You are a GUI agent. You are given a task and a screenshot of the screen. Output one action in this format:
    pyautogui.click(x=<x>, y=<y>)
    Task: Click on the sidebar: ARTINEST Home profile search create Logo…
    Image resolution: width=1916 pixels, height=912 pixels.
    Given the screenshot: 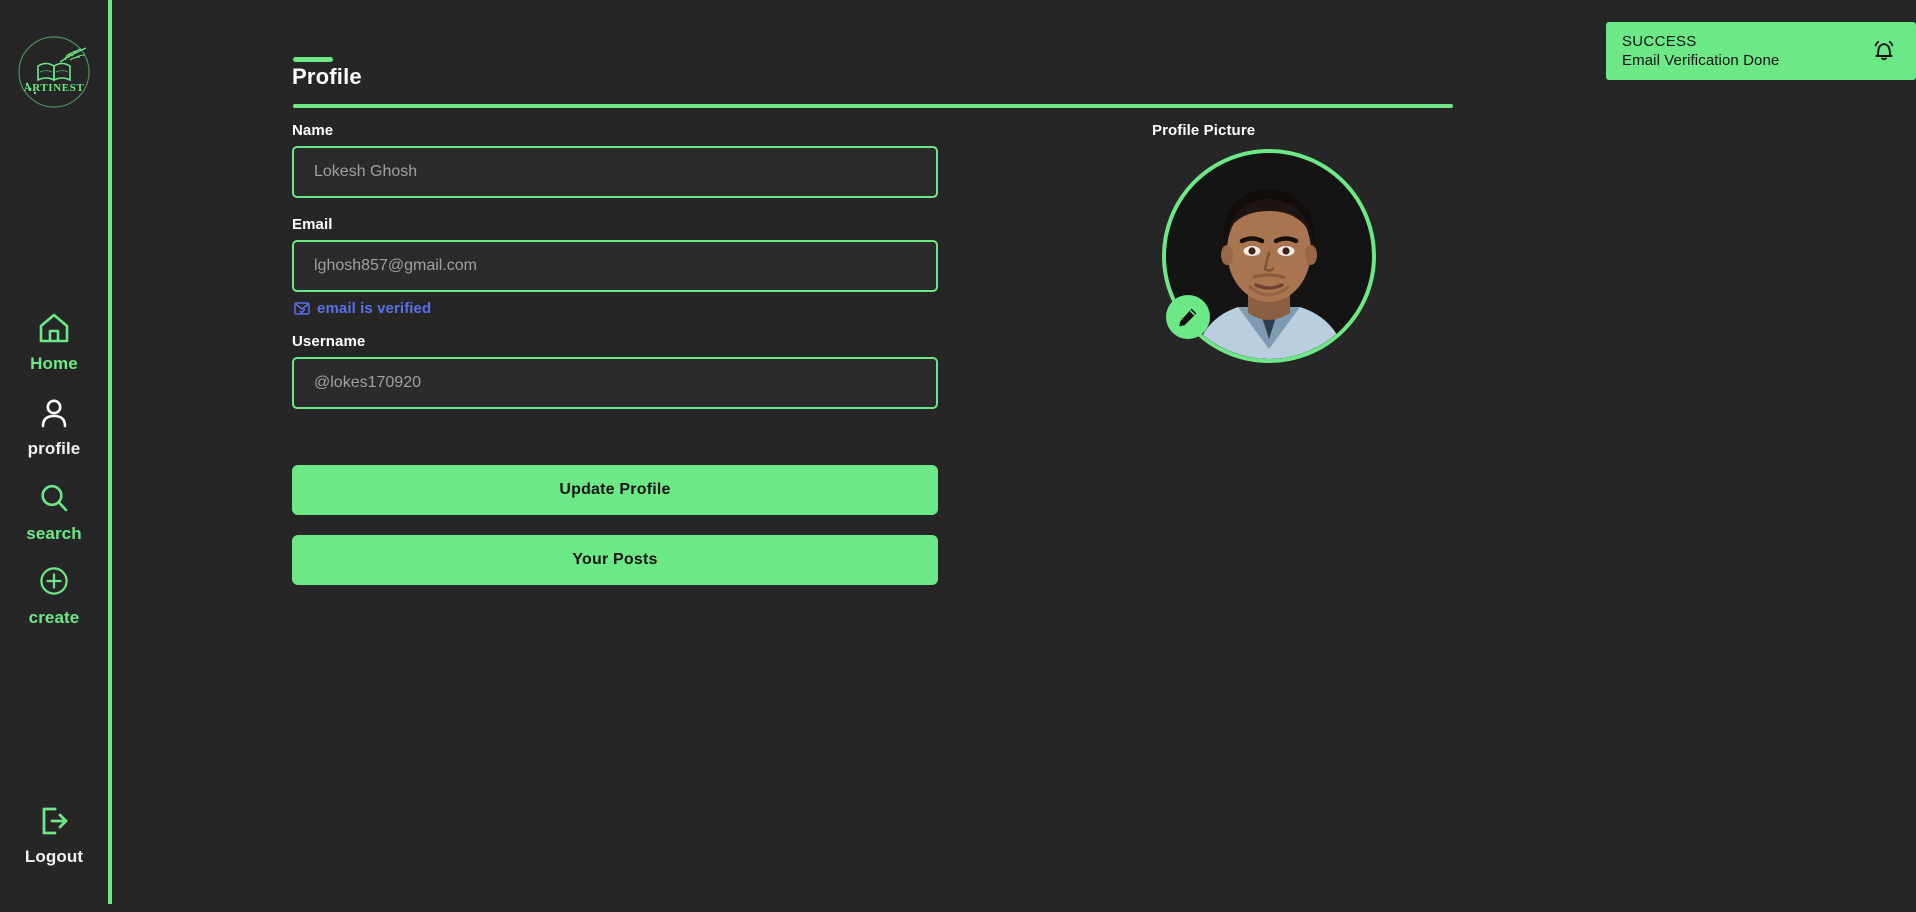 What is the action you would take?
    pyautogui.click(x=56, y=456)
    